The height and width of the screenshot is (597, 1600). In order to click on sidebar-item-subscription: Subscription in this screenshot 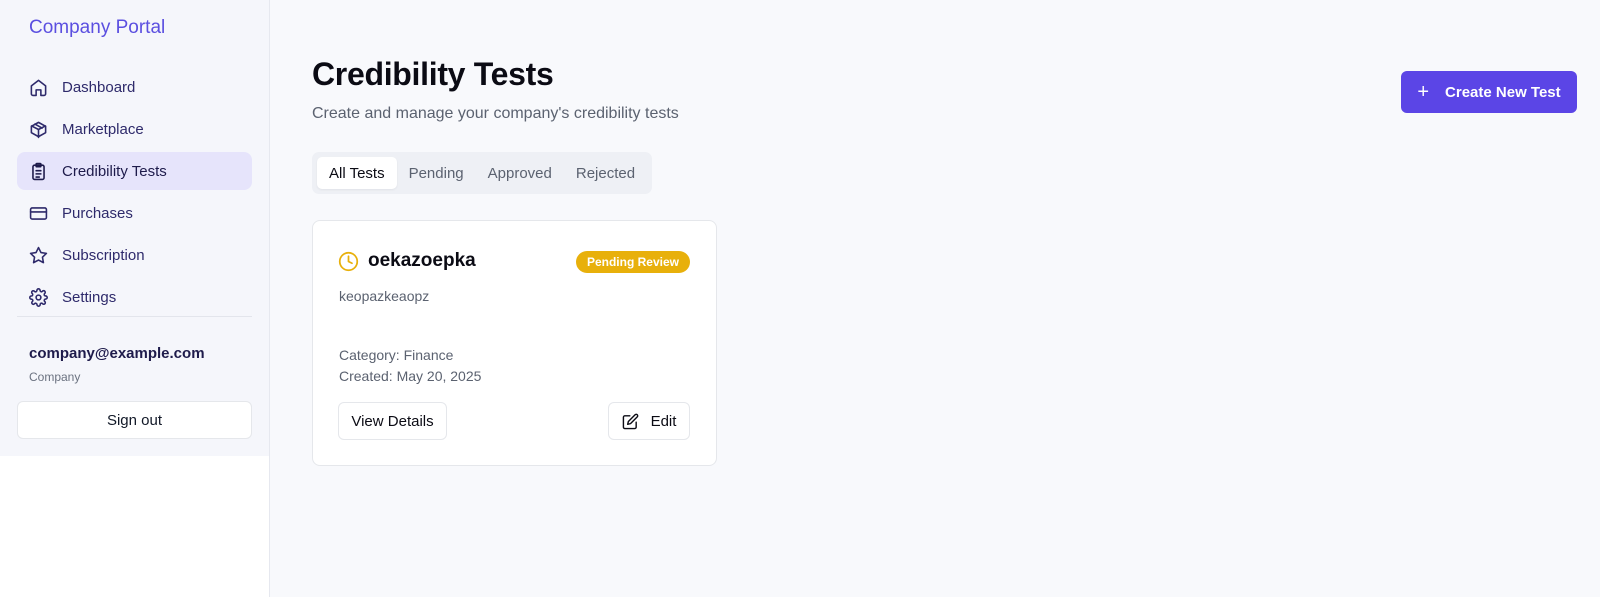, I will do `click(134, 255)`.